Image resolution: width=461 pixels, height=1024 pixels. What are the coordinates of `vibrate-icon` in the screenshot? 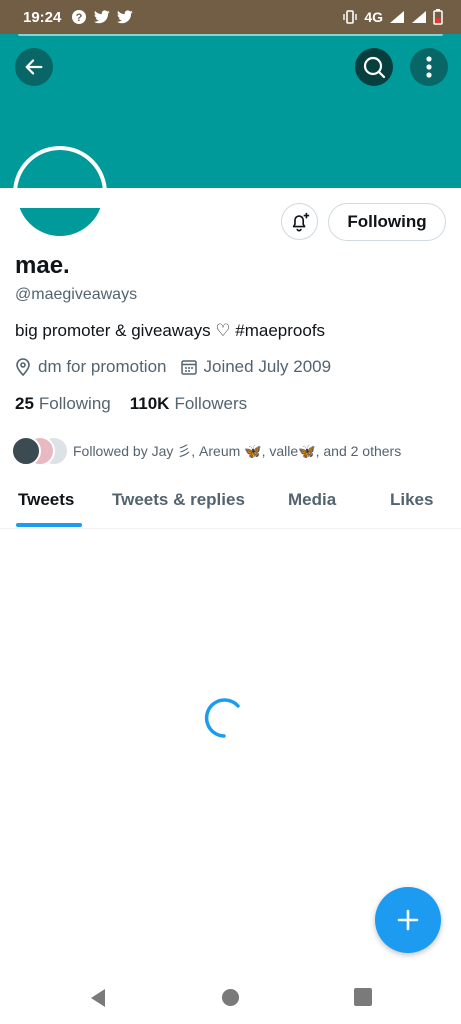 It's located at (350, 17).